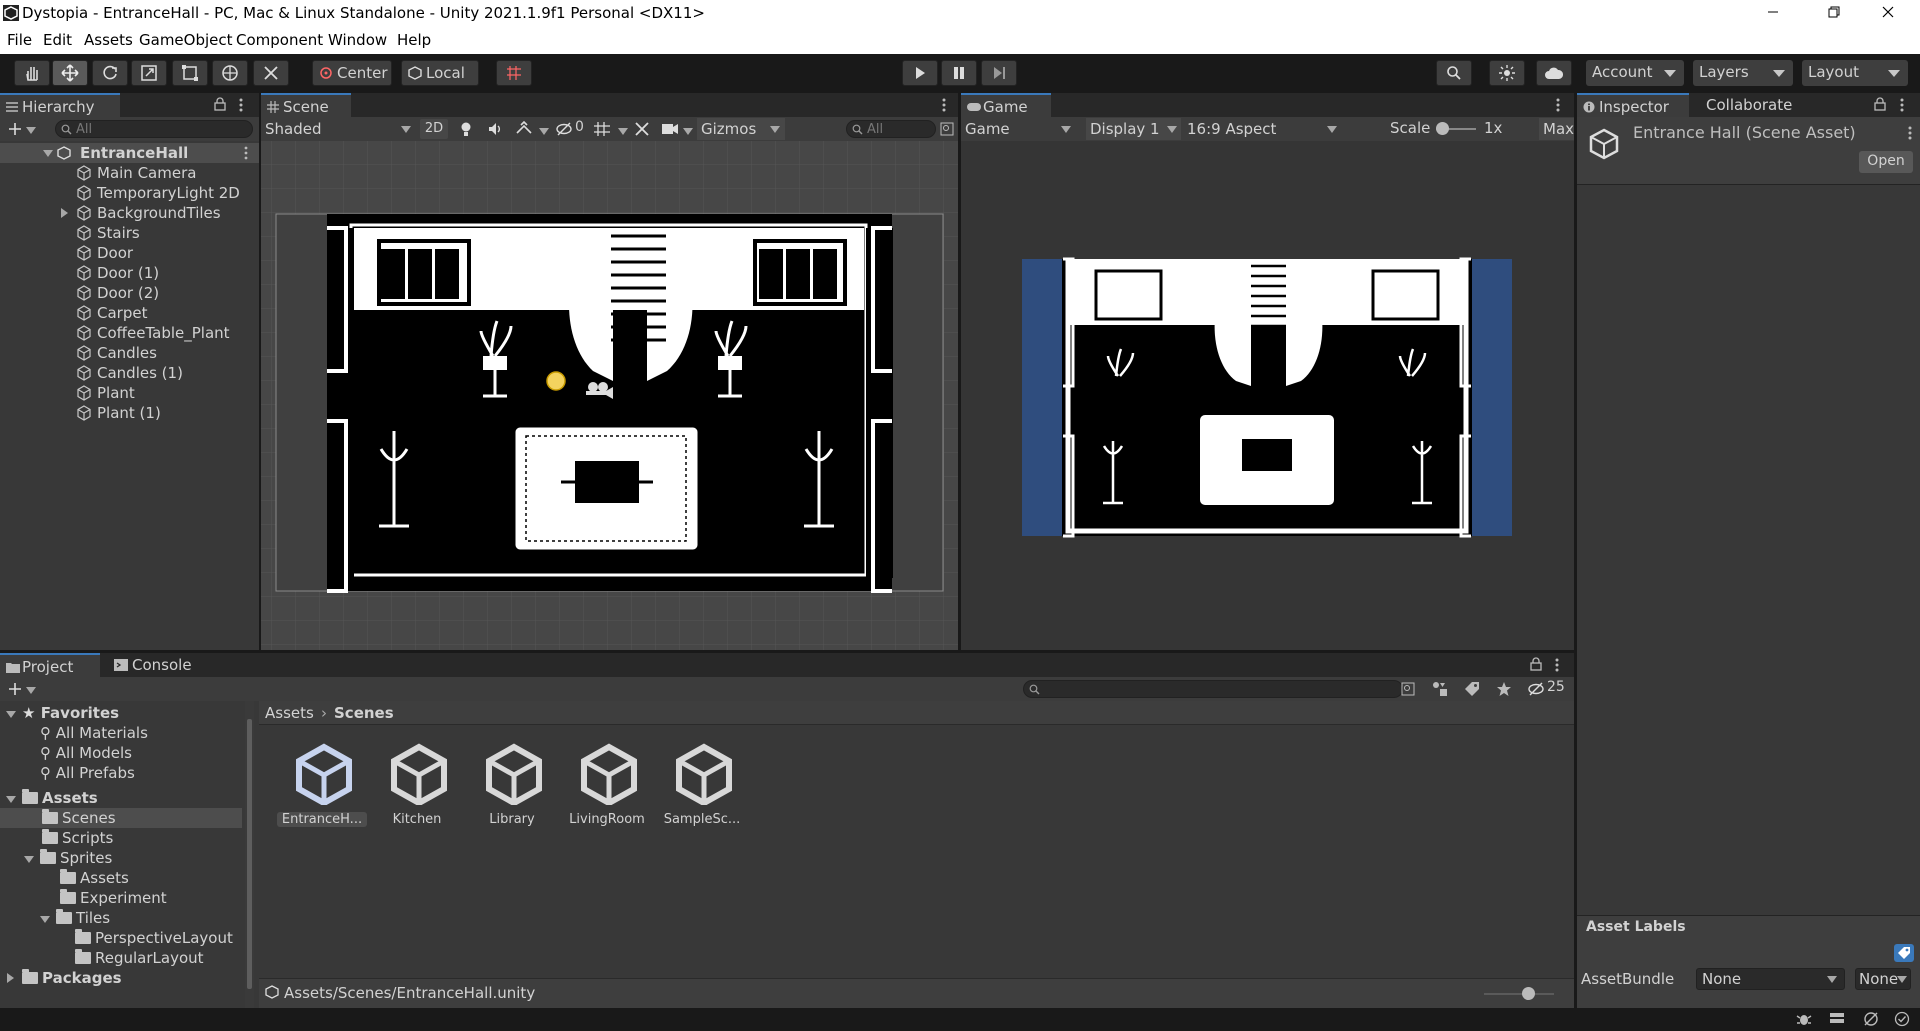  Describe the element at coordinates (564, 129) in the screenshot. I see `hidden-objects-icon` at that location.